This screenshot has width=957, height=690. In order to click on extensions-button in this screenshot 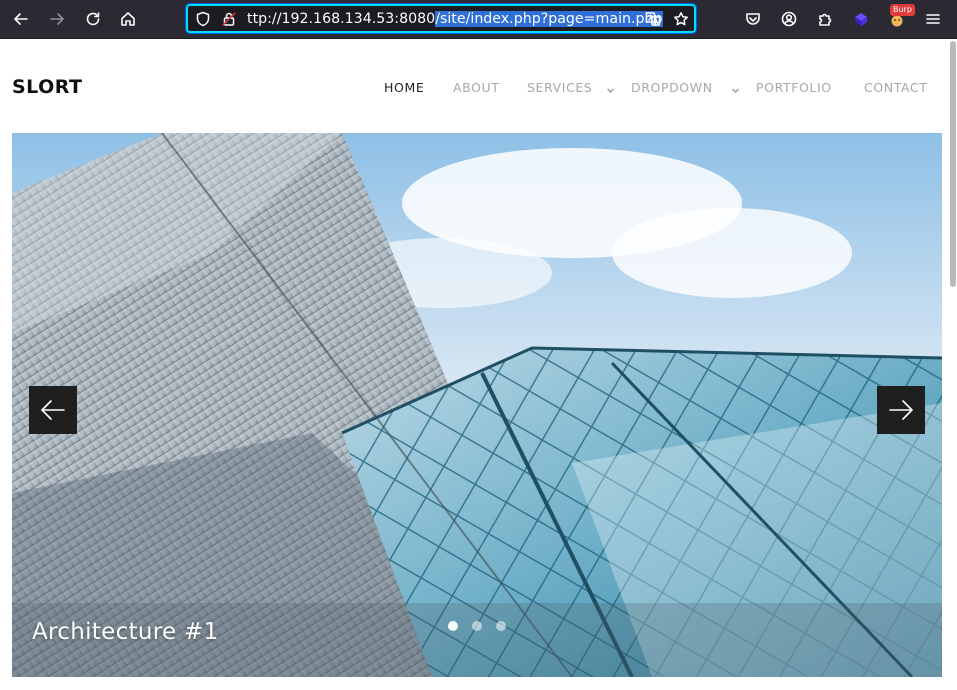, I will do `click(825, 19)`.